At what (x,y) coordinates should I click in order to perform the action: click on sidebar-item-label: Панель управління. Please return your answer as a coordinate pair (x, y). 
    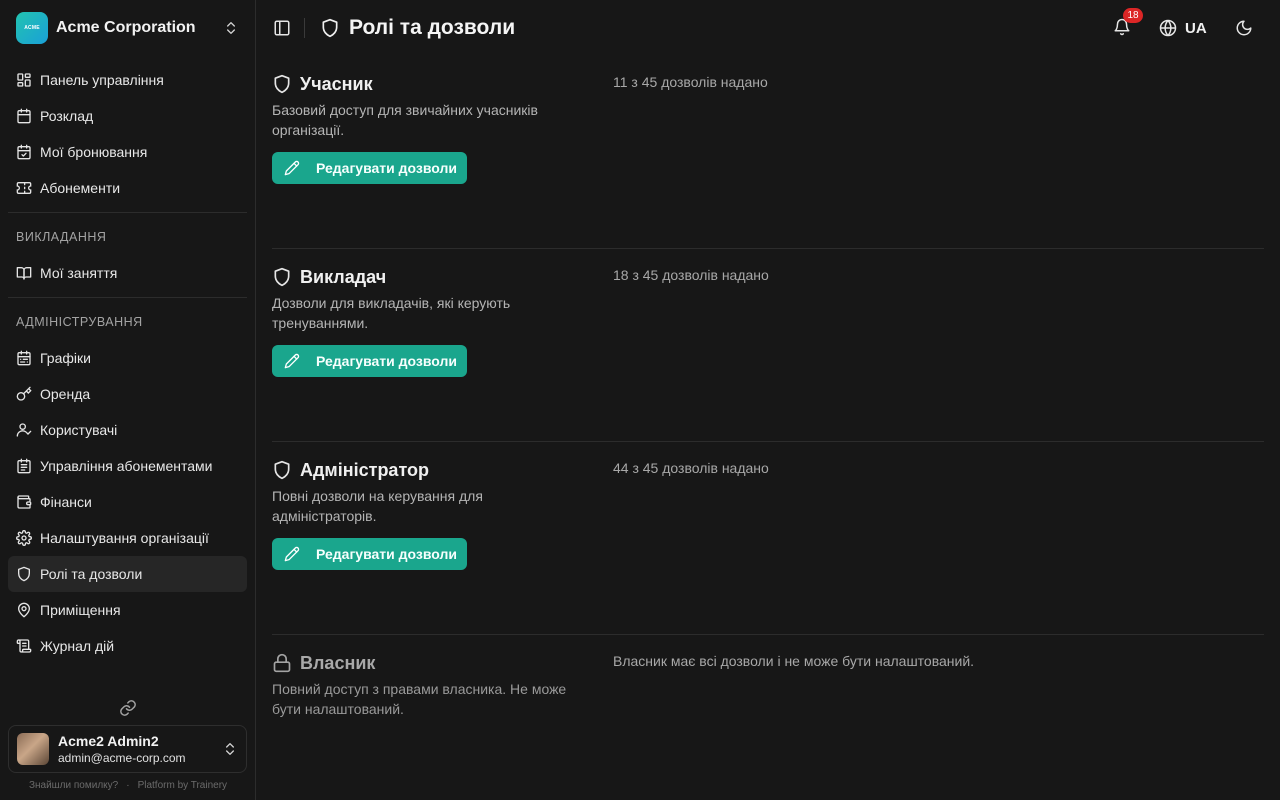
    Looking at the image, I should click on (102, 80).